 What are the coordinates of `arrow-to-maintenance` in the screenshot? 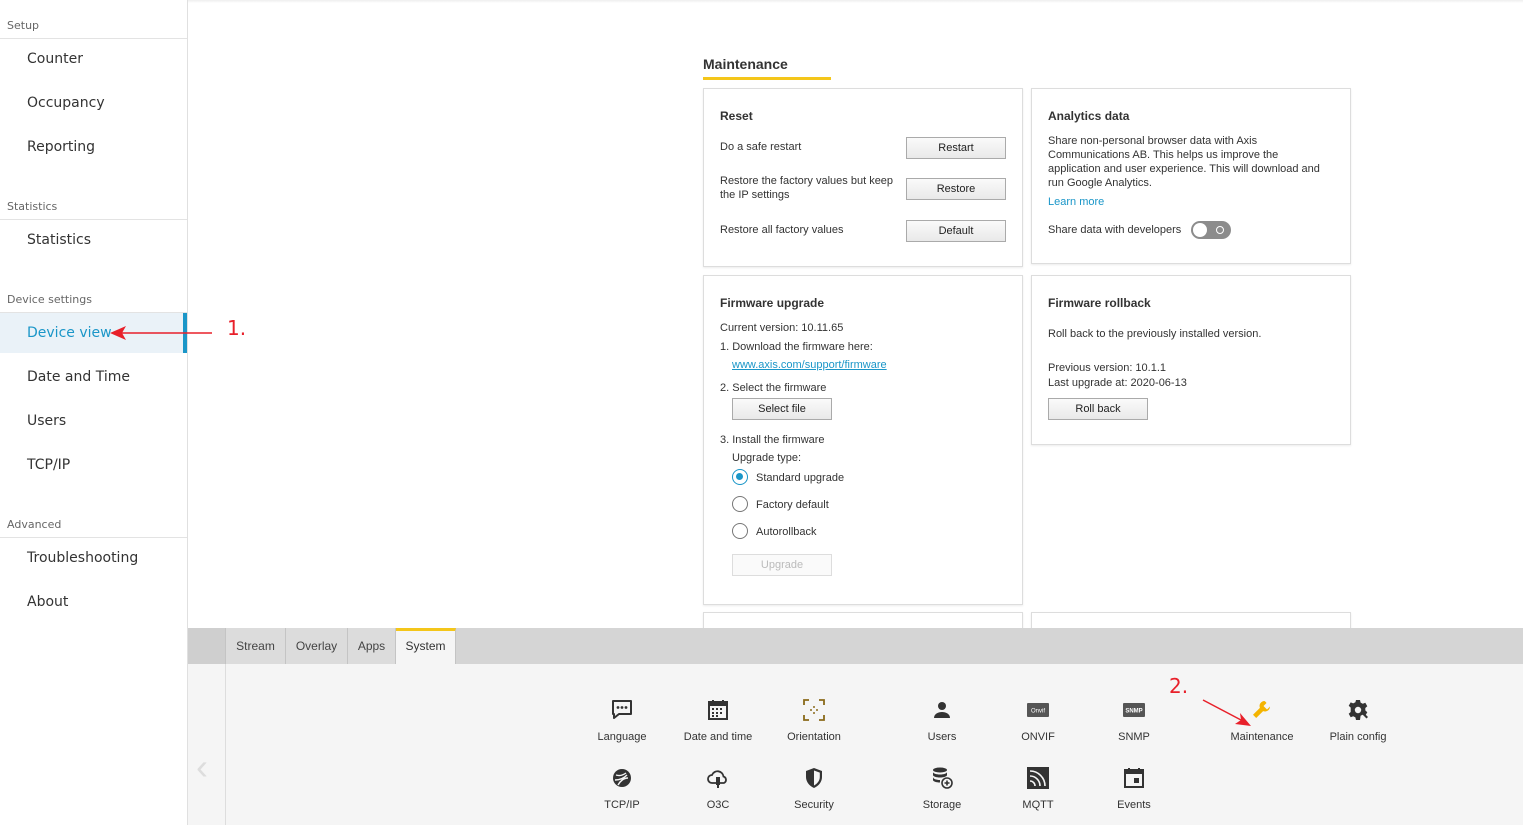 It's located at (1222, 710).